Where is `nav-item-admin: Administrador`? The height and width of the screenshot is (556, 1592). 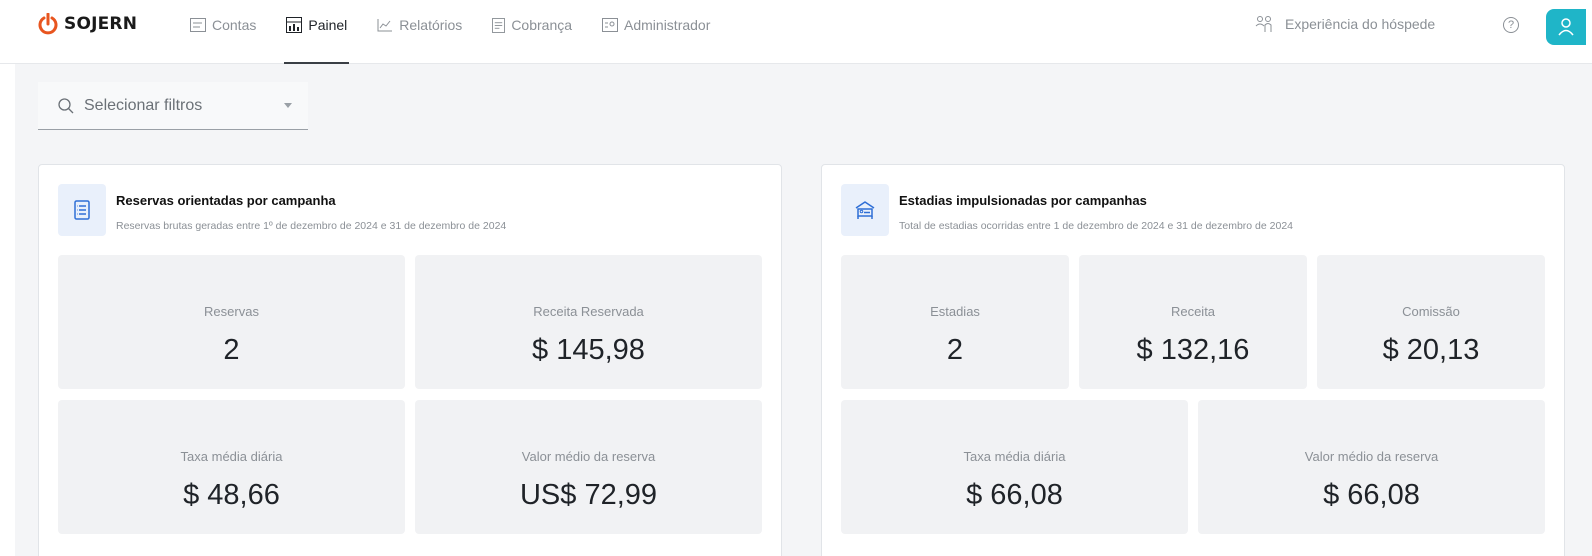 nav-item-admin: Administrador is located at coordinates (656, 25).